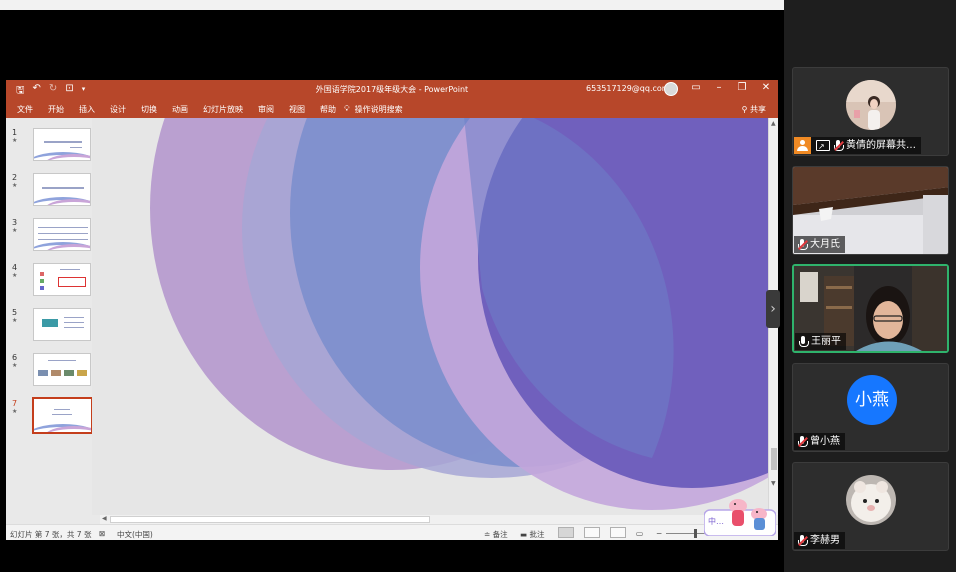 This screenshot has height=572, width=956. Describe the element at coordinates (872, 400) in the screenshot. I see `avatar: 小燕` at that location.